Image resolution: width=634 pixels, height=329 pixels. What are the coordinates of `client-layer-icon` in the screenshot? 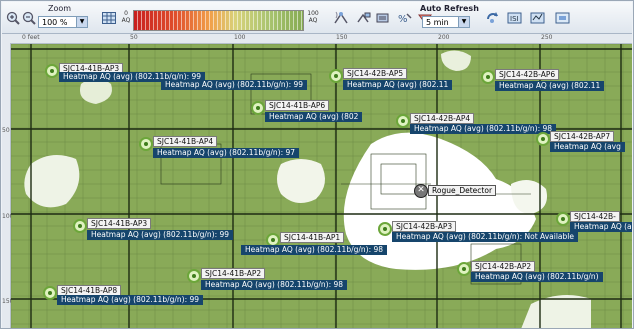 It's located at (363, 18).